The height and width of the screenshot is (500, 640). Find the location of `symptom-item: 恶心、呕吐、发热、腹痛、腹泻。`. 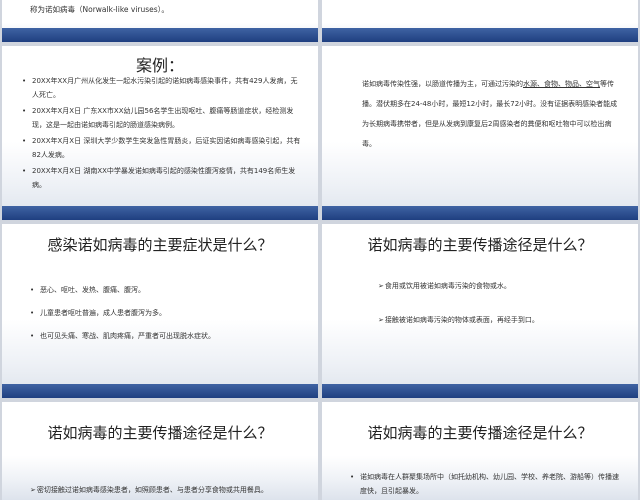

symptom-item: 恶心、呕吐、发热、腹痛、腹泻。 is located at coordinates (165, 290).